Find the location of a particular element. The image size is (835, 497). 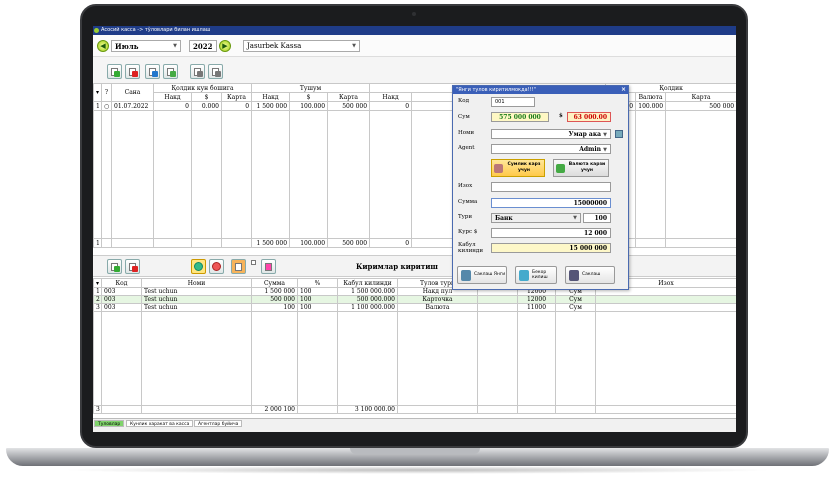

print-button is located at coordinates (215, 71).